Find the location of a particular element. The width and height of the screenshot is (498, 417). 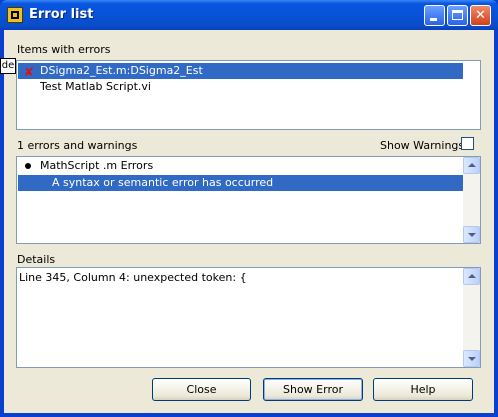

details-scrollbar is located at coordinates (471, 317).